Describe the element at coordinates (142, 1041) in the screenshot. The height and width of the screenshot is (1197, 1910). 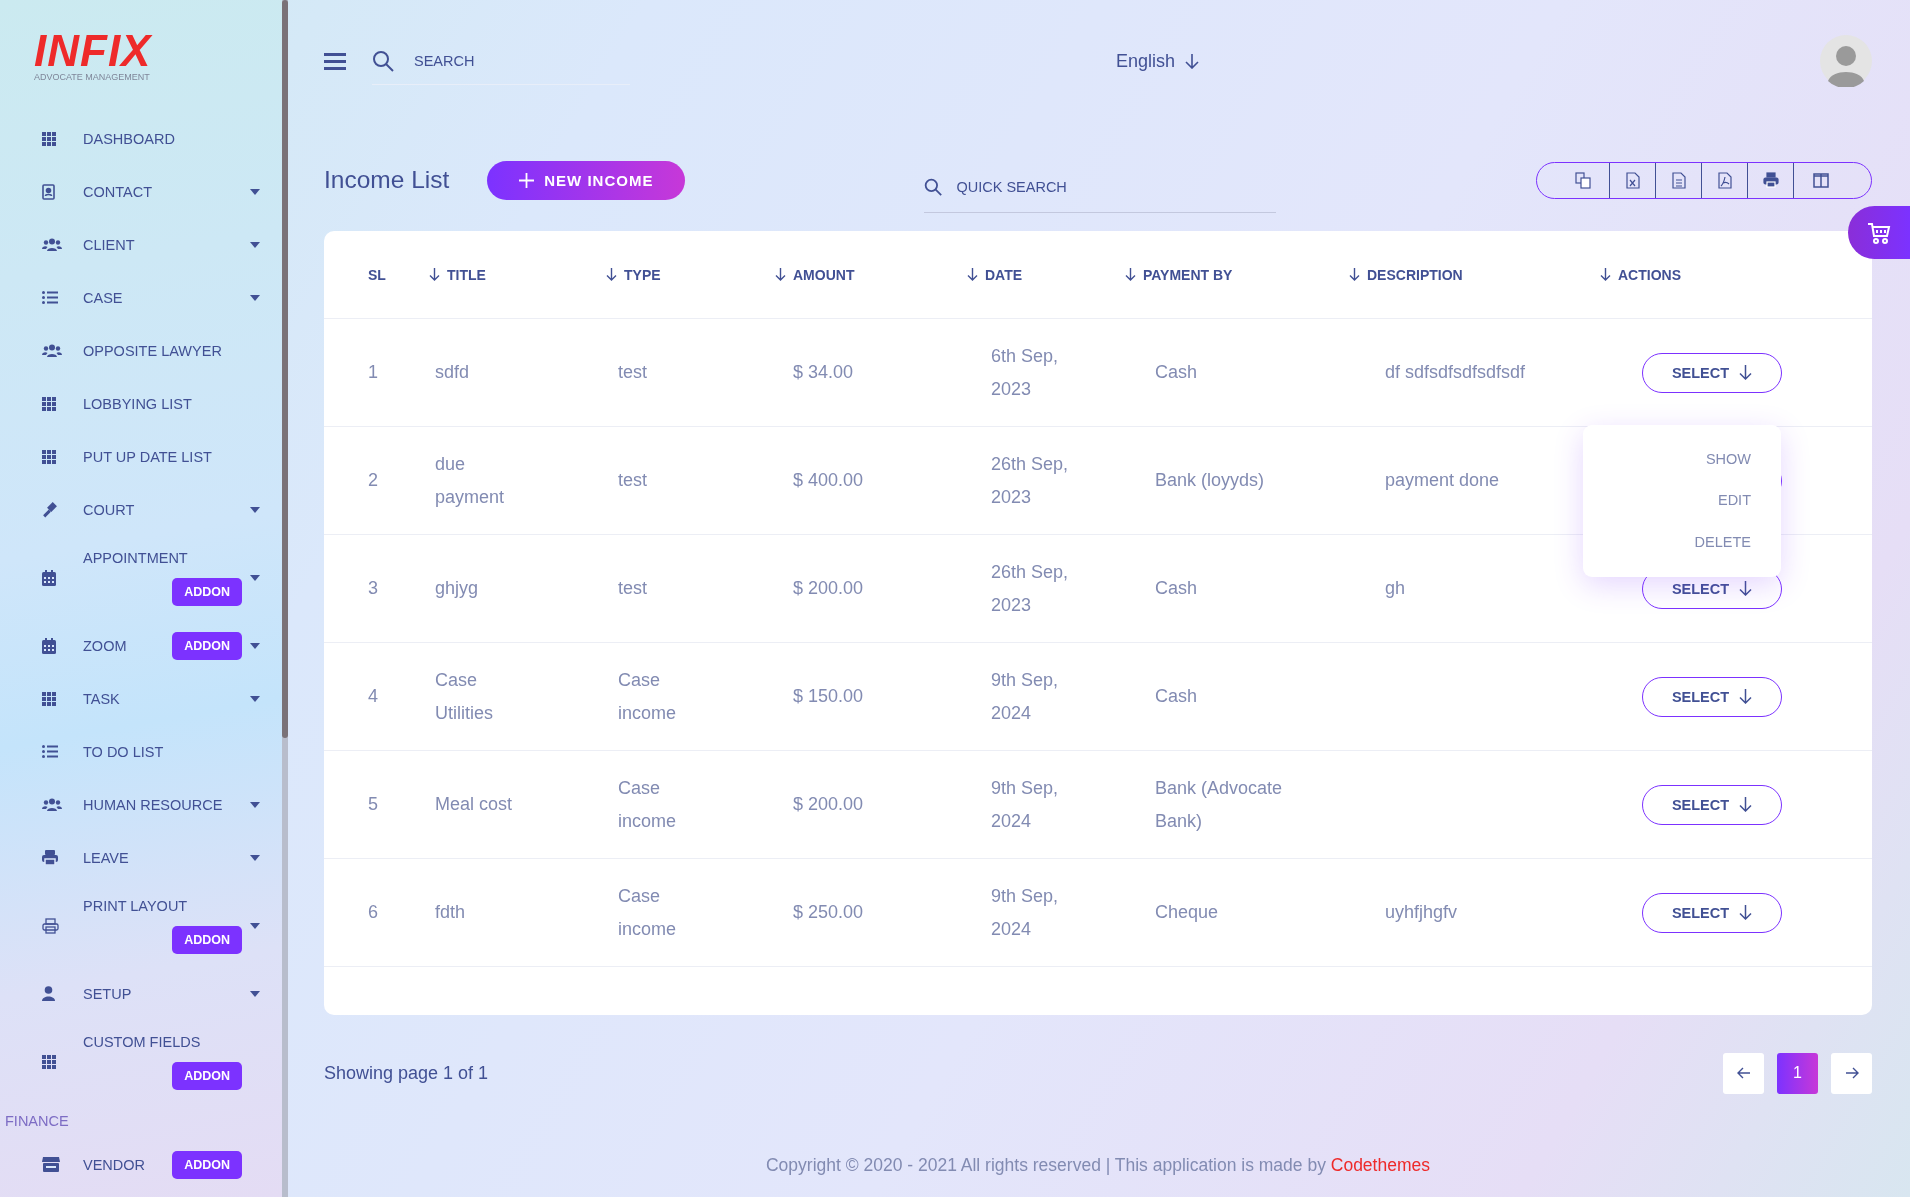
I see `sidebar-item: CUSTOM FIELDS` at that location.